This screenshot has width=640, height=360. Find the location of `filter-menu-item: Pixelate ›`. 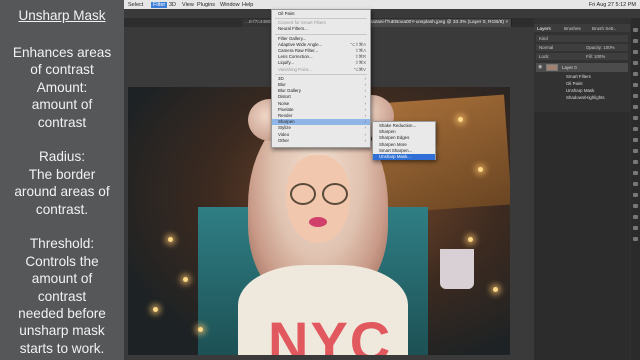

filter-menu-item: Pixelate › is located at coordinates (321, 110).